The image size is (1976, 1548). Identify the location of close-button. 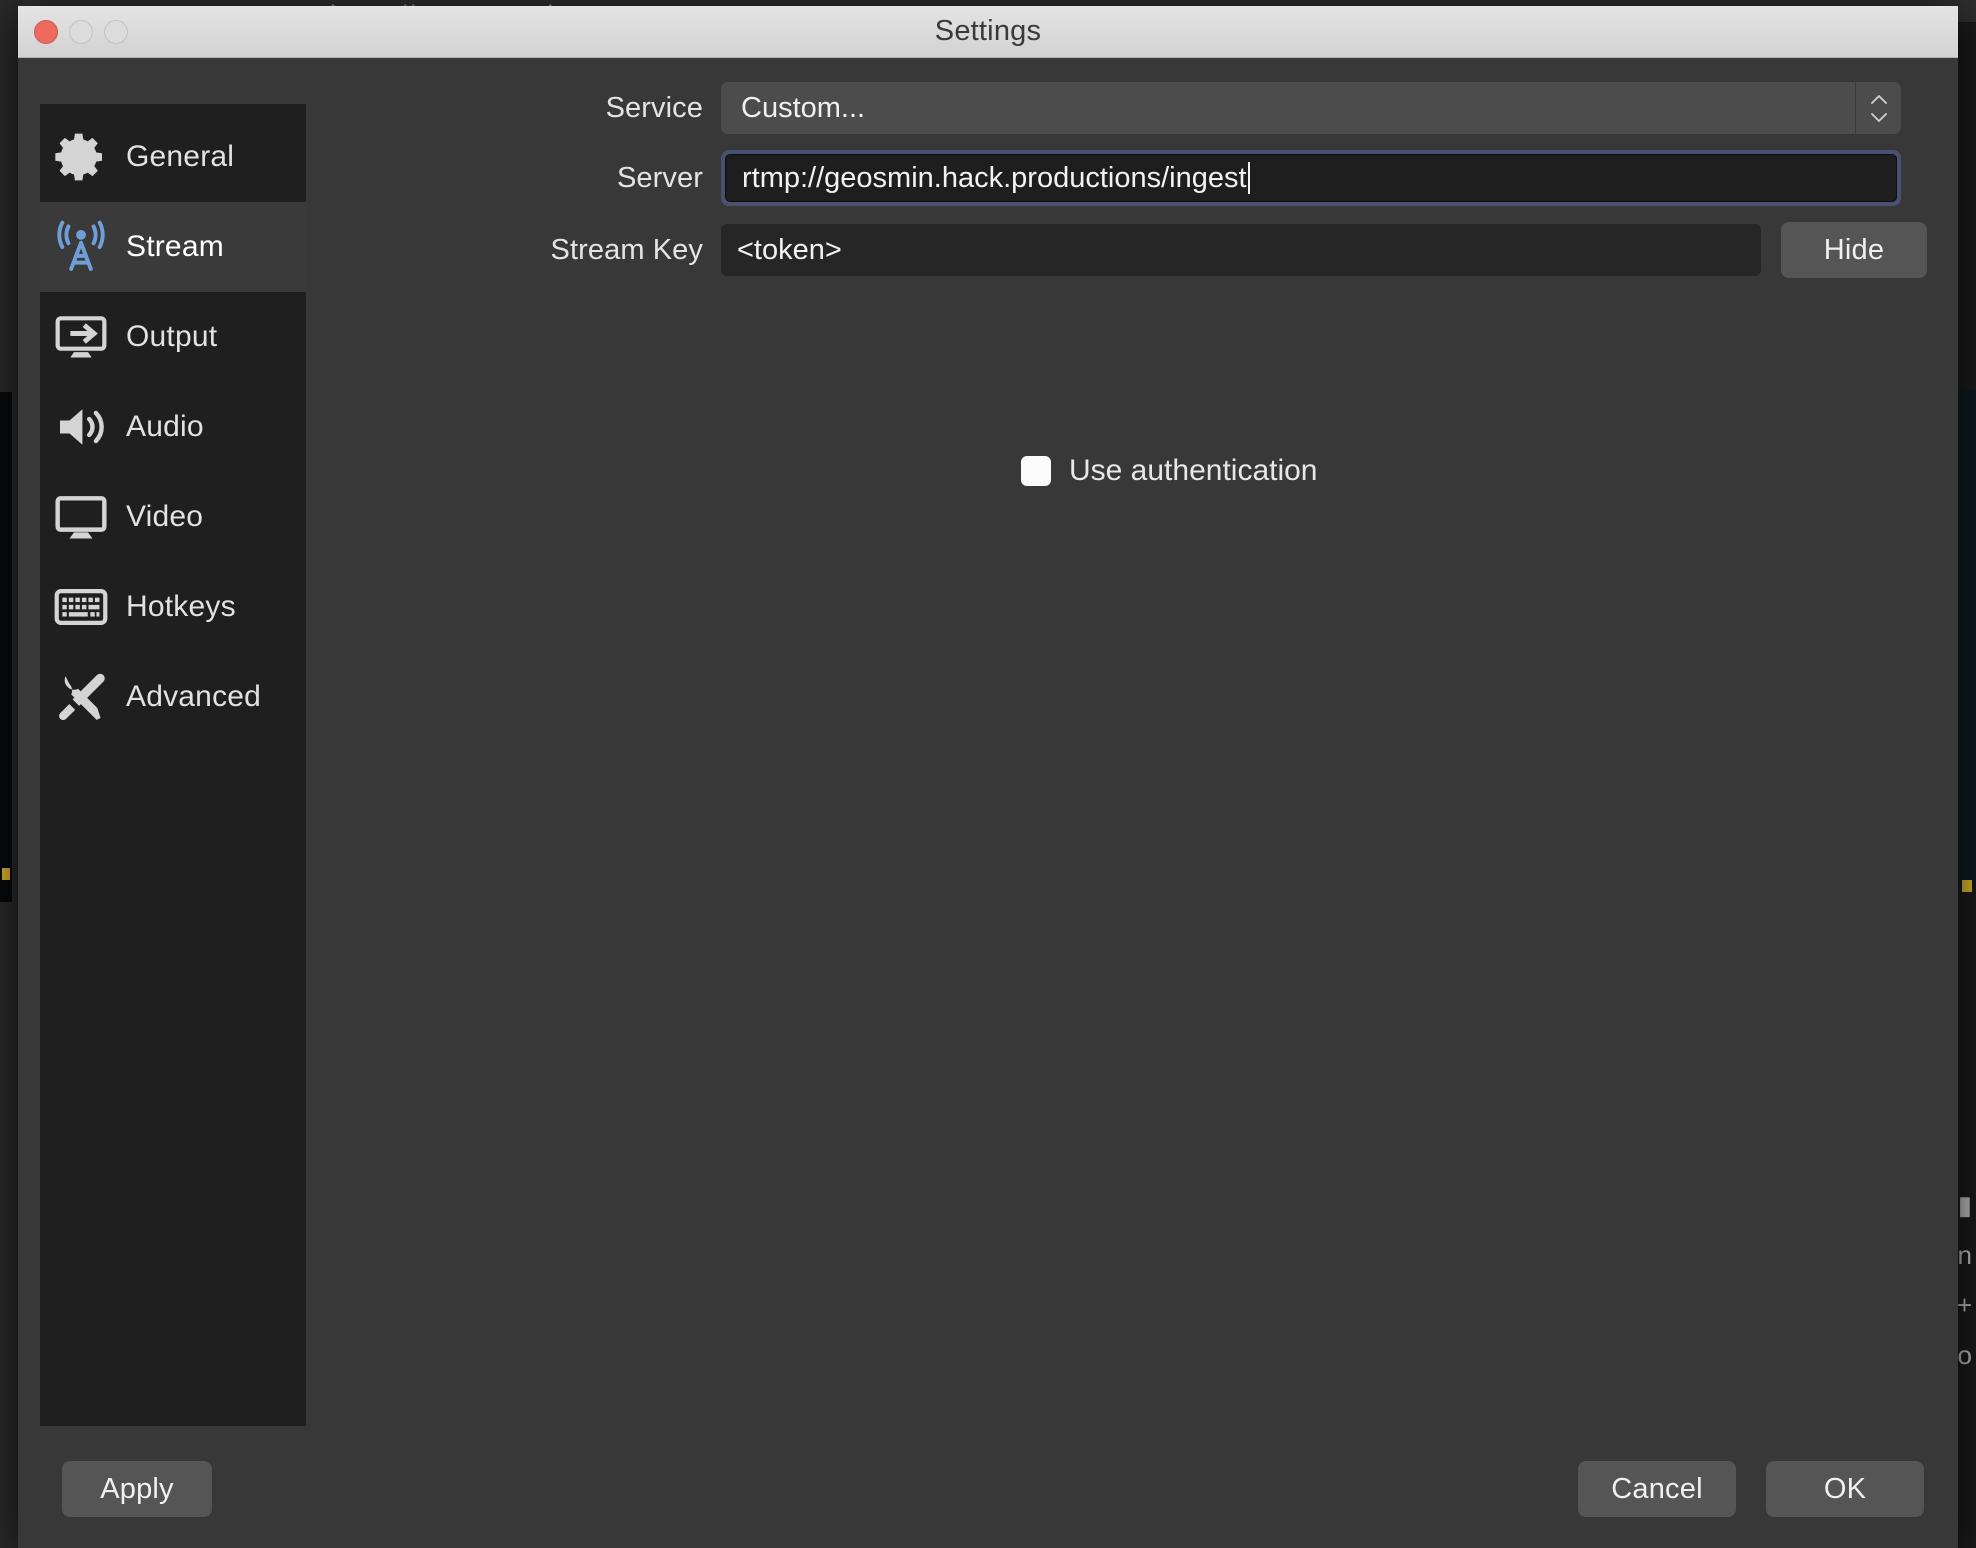
(46, 31).